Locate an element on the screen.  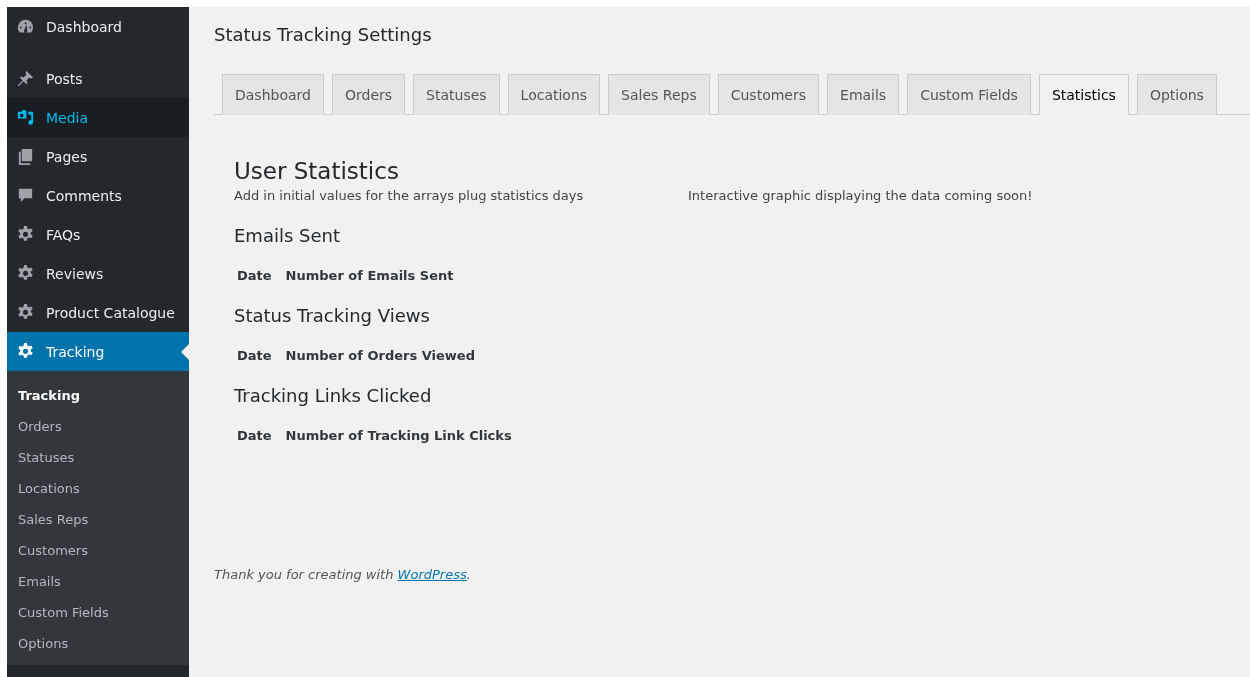
submenu-item: Sales Reps is located at coordinates (48, 519).